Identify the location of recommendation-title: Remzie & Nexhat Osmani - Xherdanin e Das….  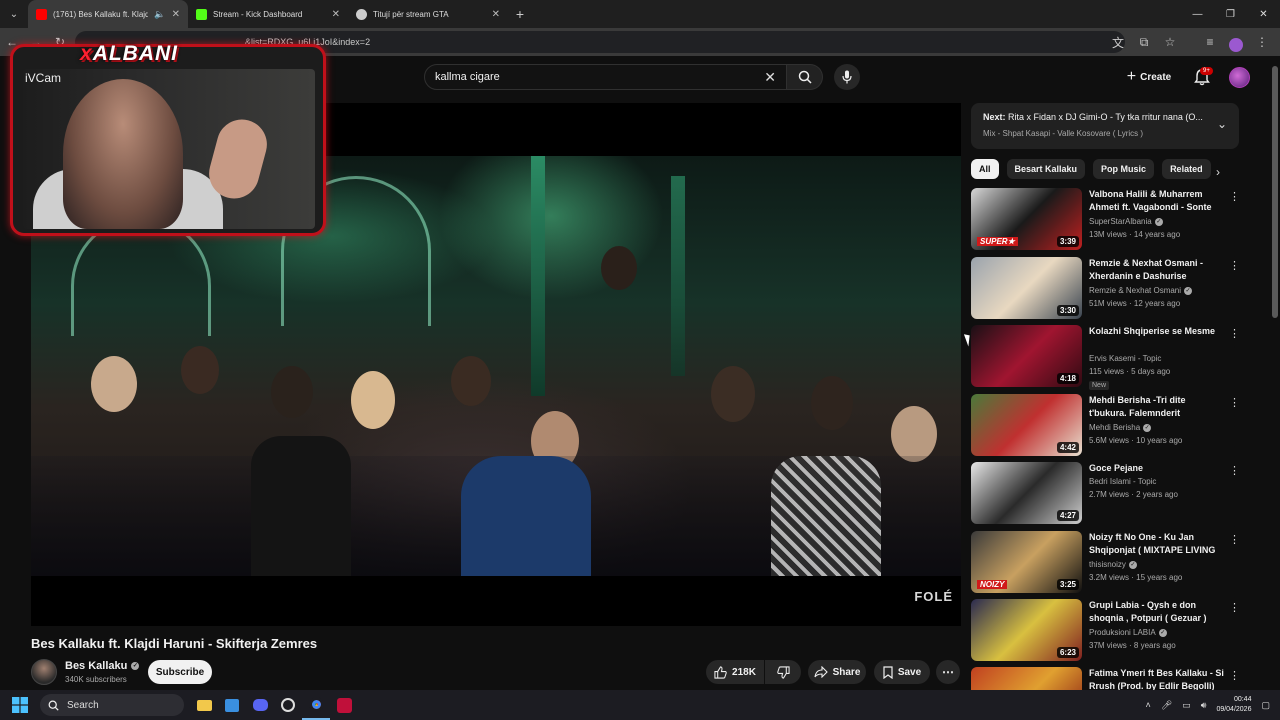
(1157, 270).